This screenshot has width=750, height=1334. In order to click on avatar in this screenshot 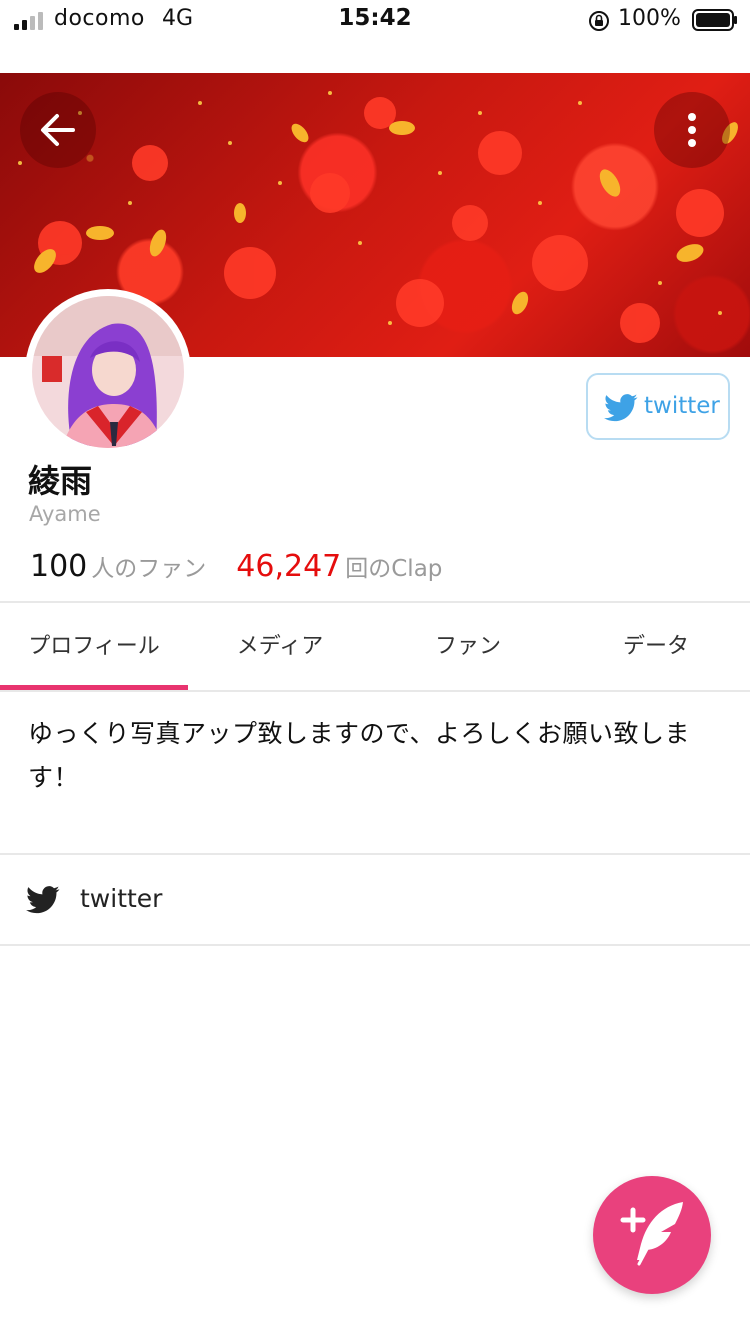, I will do `click(108, 372)`.